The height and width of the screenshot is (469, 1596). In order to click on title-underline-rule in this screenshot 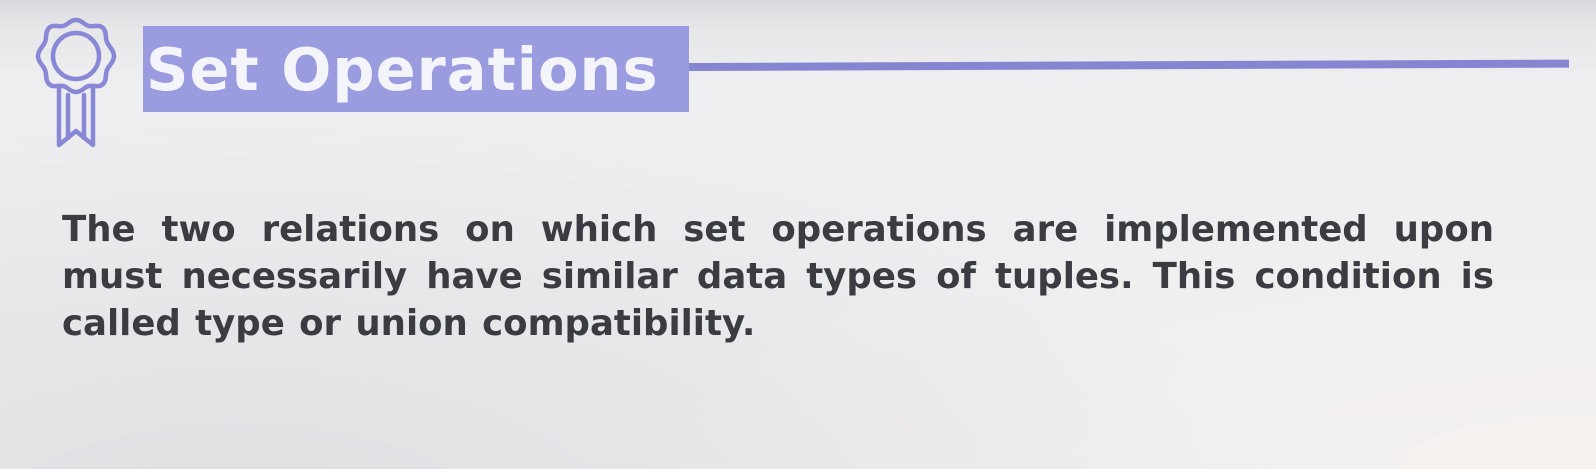, I will do `click(1129, 65)`.